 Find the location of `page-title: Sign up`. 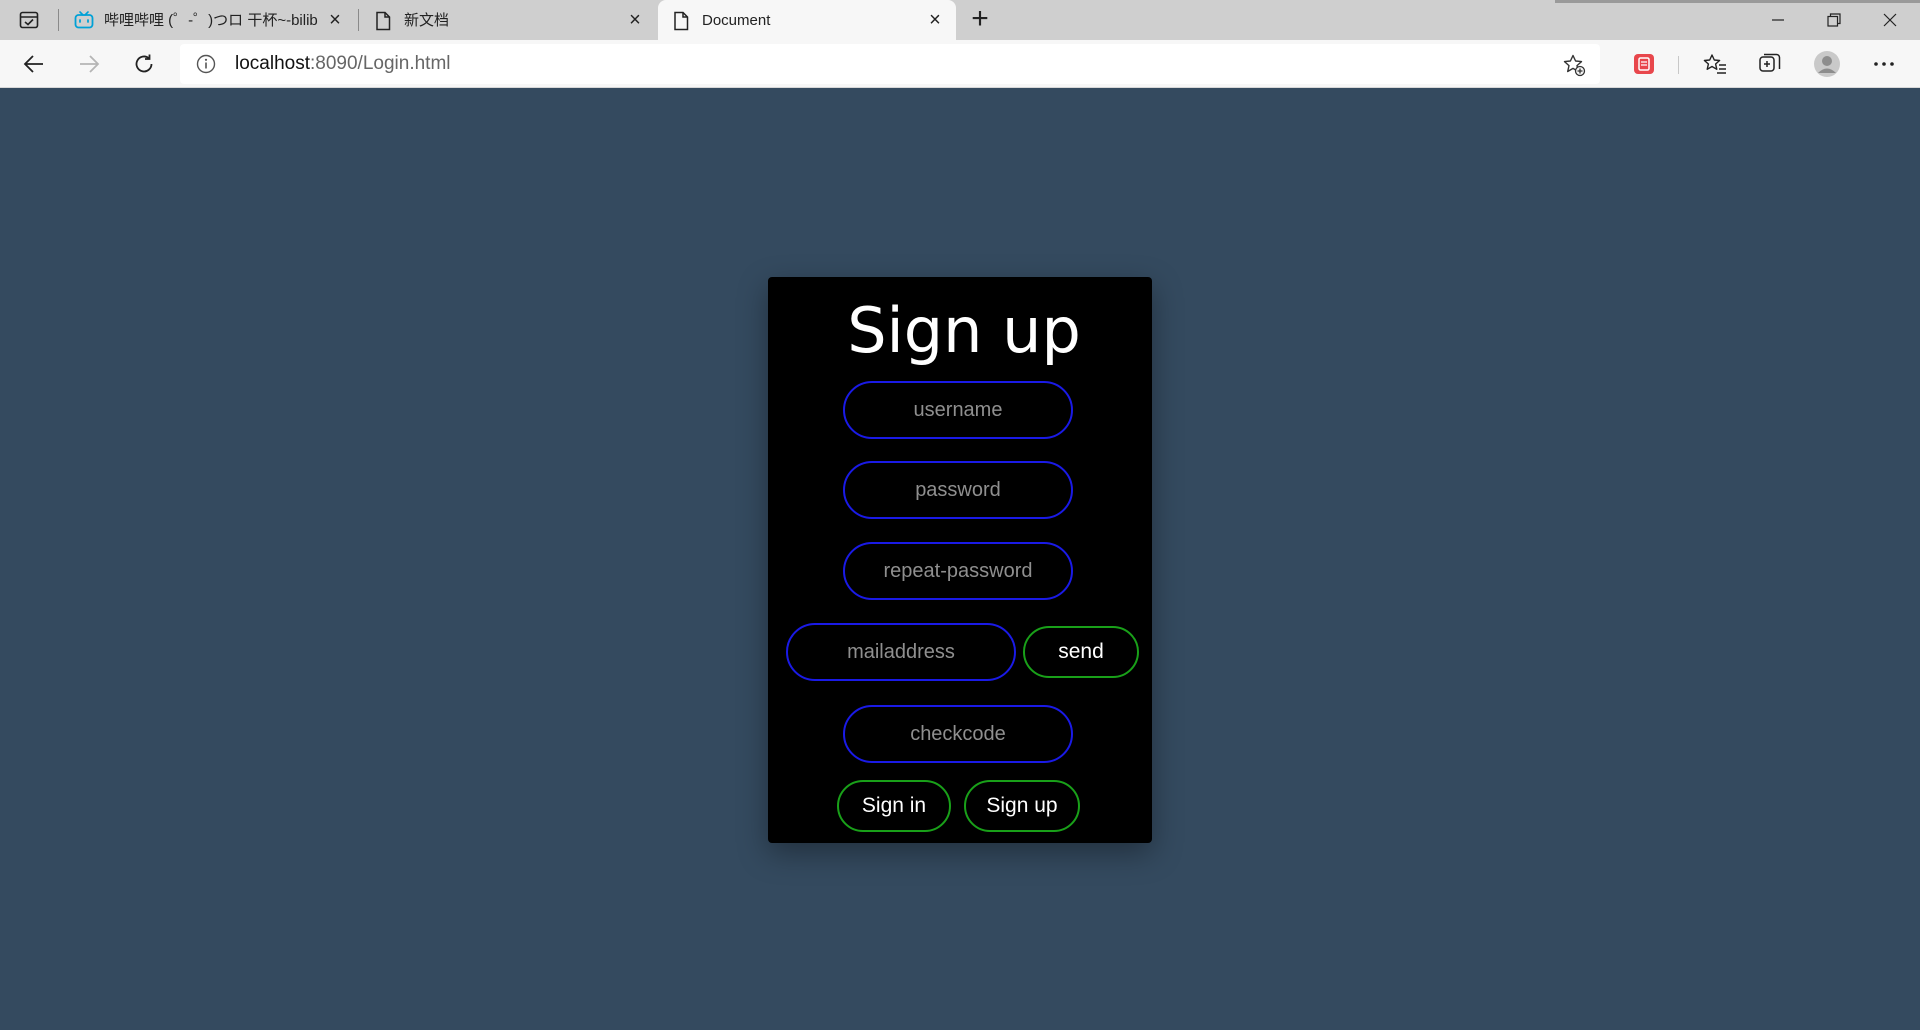

page-title: Sign up is located at coordinates (964, 330).